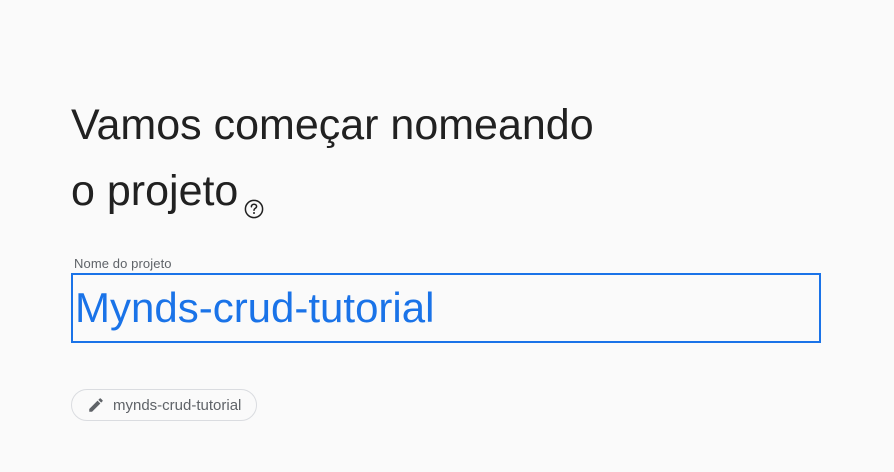 This screenshot has width=894, height=472. I want to click on pencil-icon, so click(96, 405).